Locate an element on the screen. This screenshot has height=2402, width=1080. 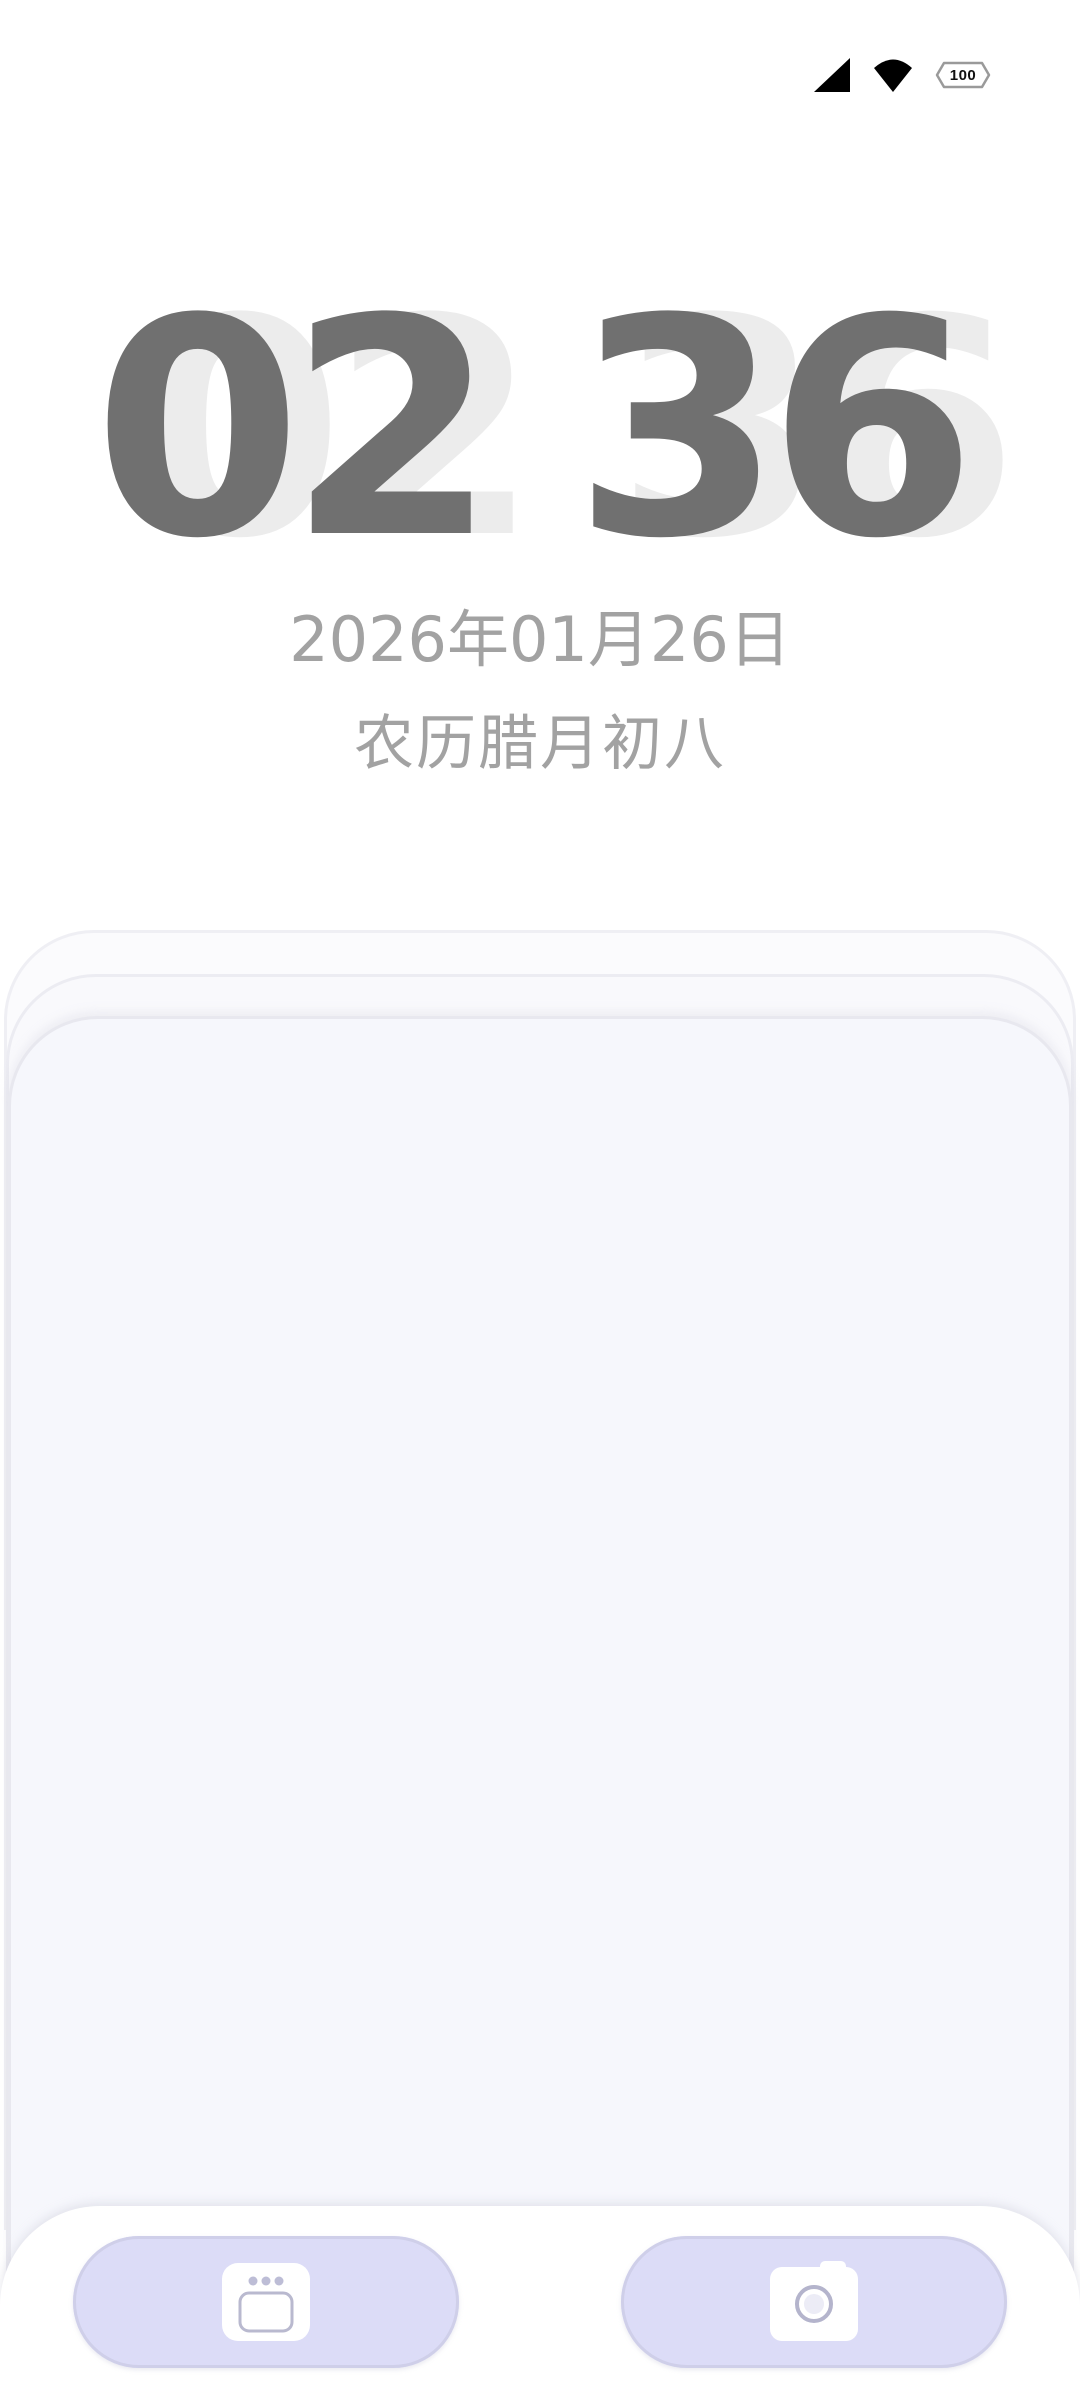
camera-shortcut-button is located at coordinates (814, 2302).